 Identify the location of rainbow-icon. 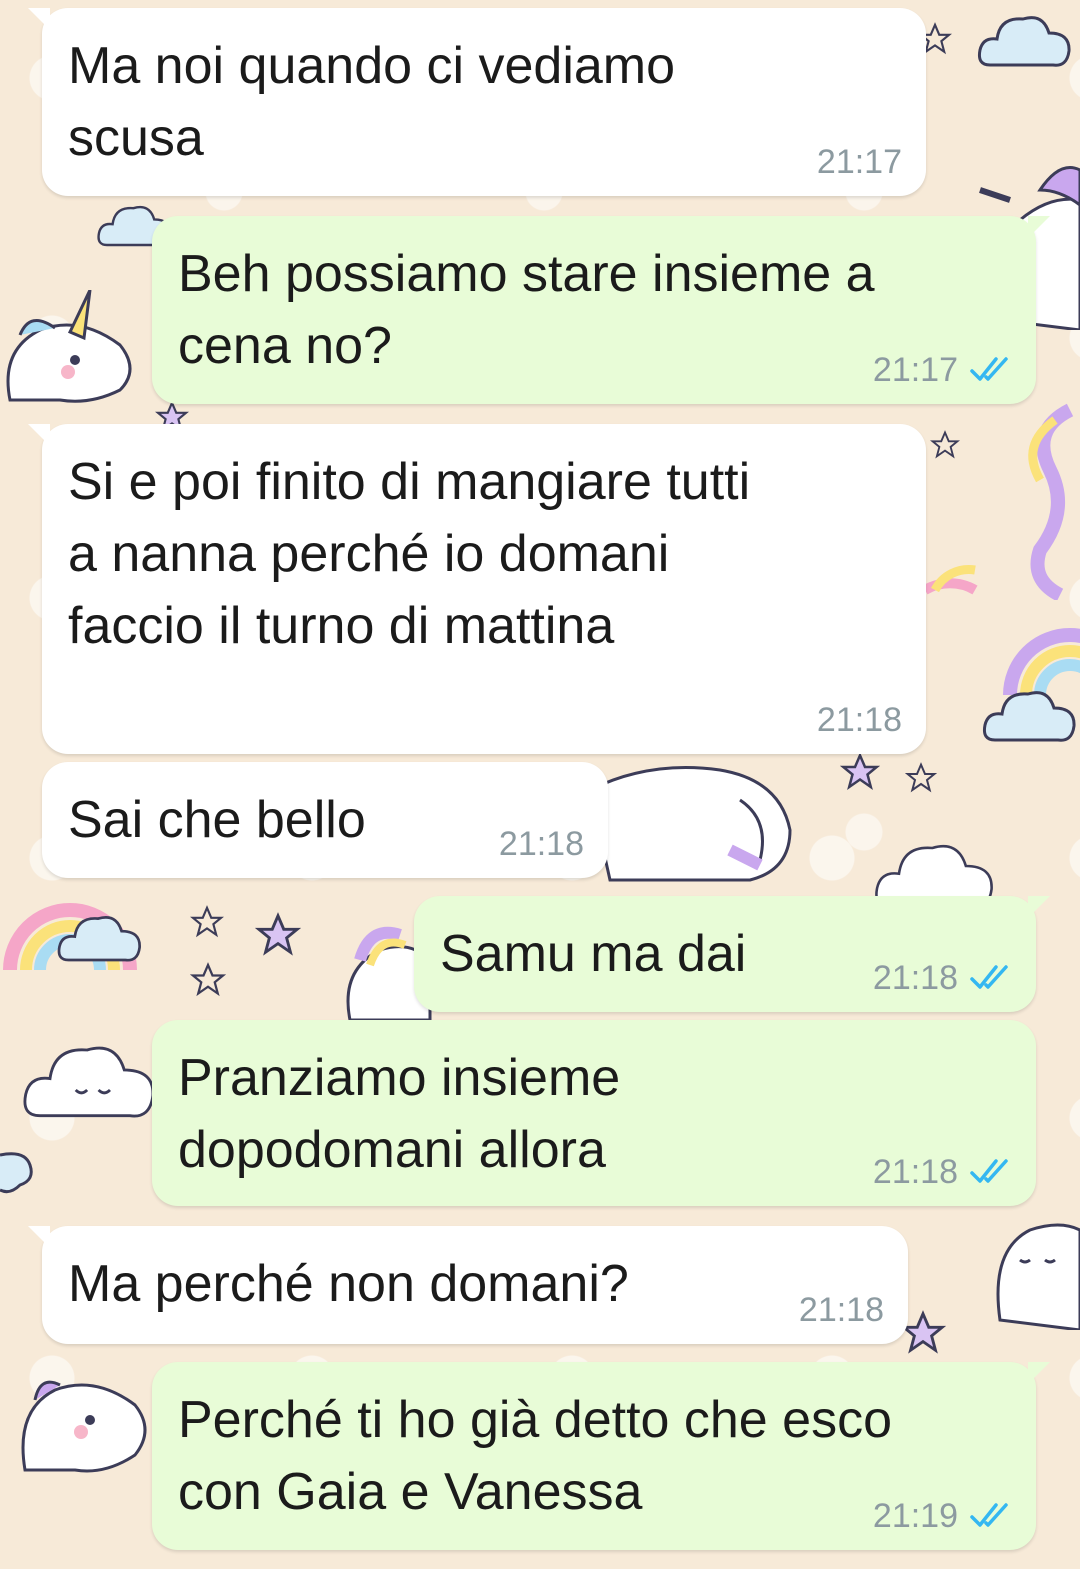
(950, 580).